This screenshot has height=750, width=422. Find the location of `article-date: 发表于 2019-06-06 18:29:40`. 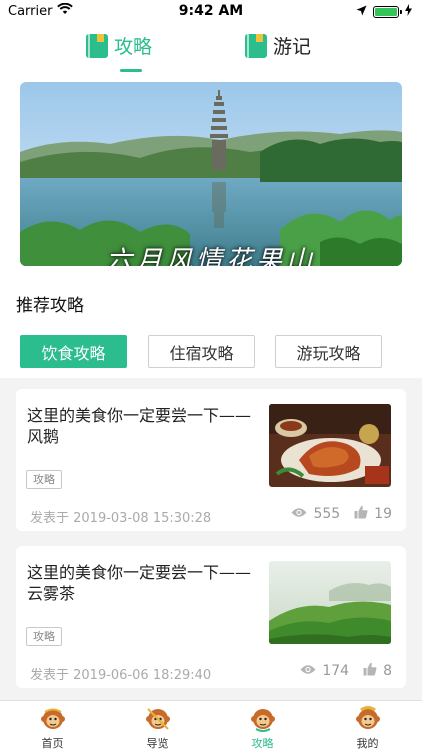

article-date: 发表于 2019-06-06 18:29:40 is located at coordinates (121, 675).